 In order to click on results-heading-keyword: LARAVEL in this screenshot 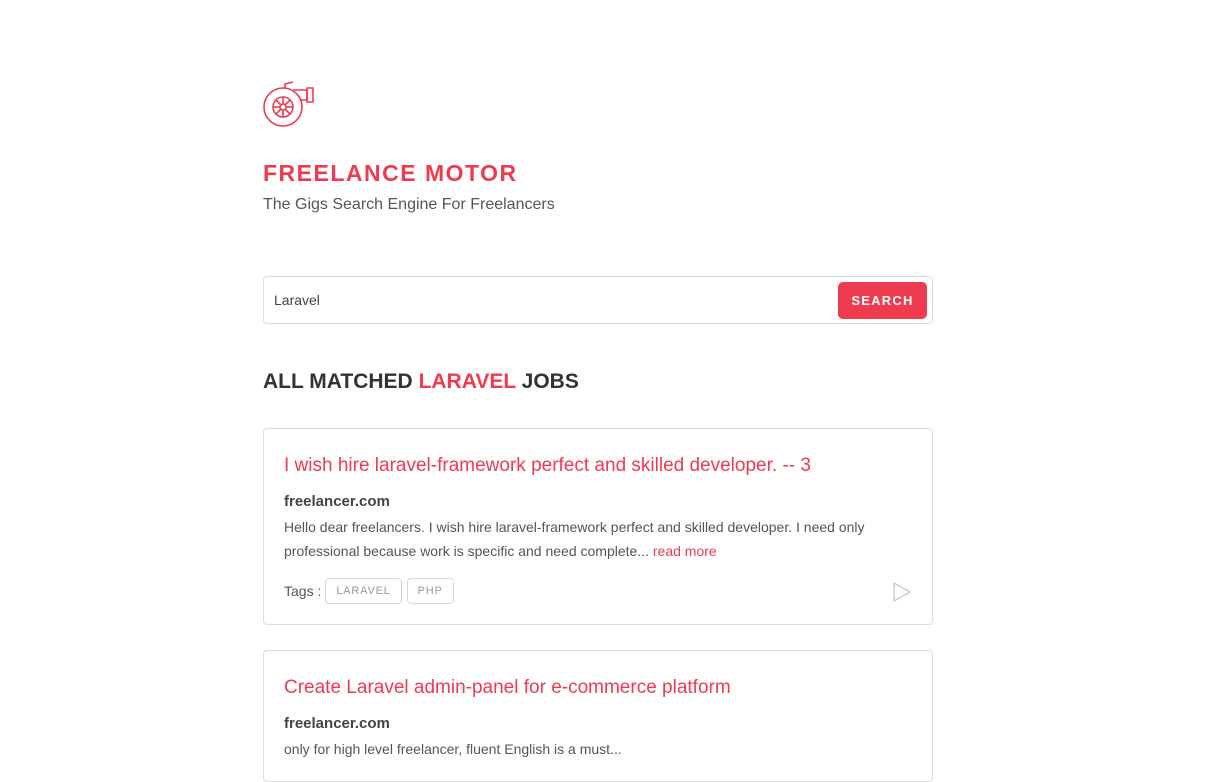, I will do `click(467, 381)`.